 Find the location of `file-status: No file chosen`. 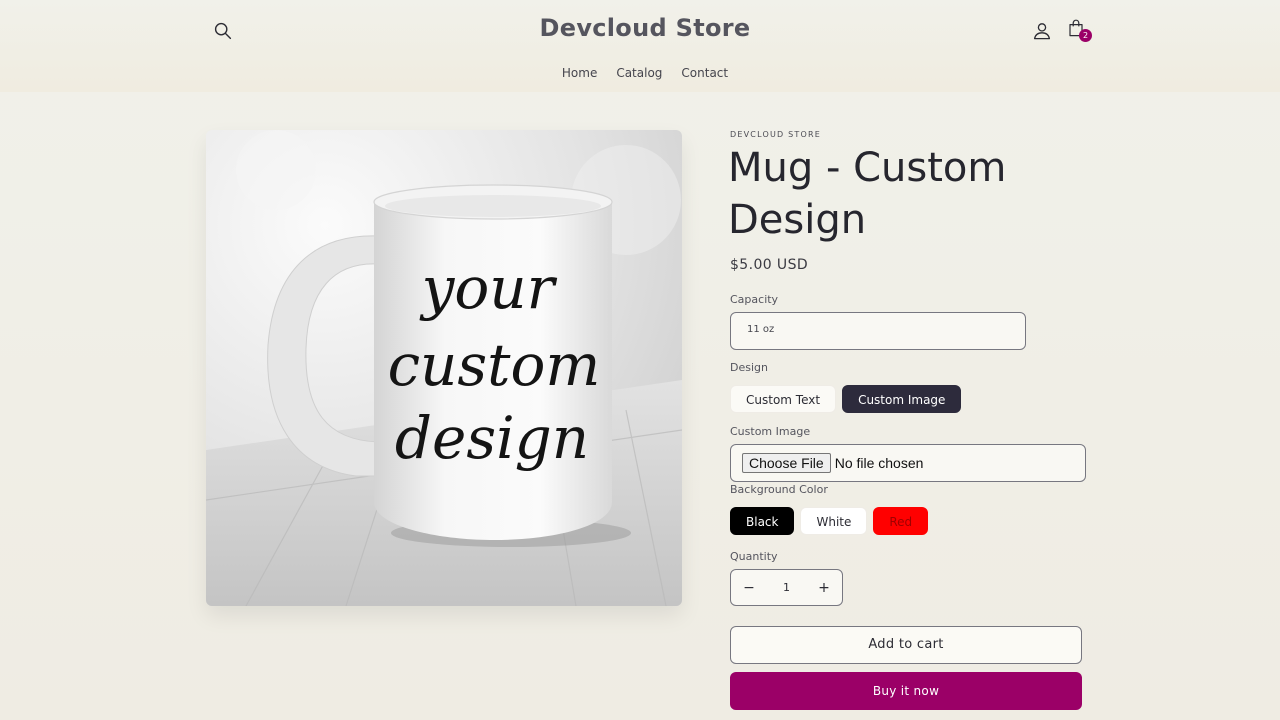

file-status: No file chosen is located at coordinates (879, 463).